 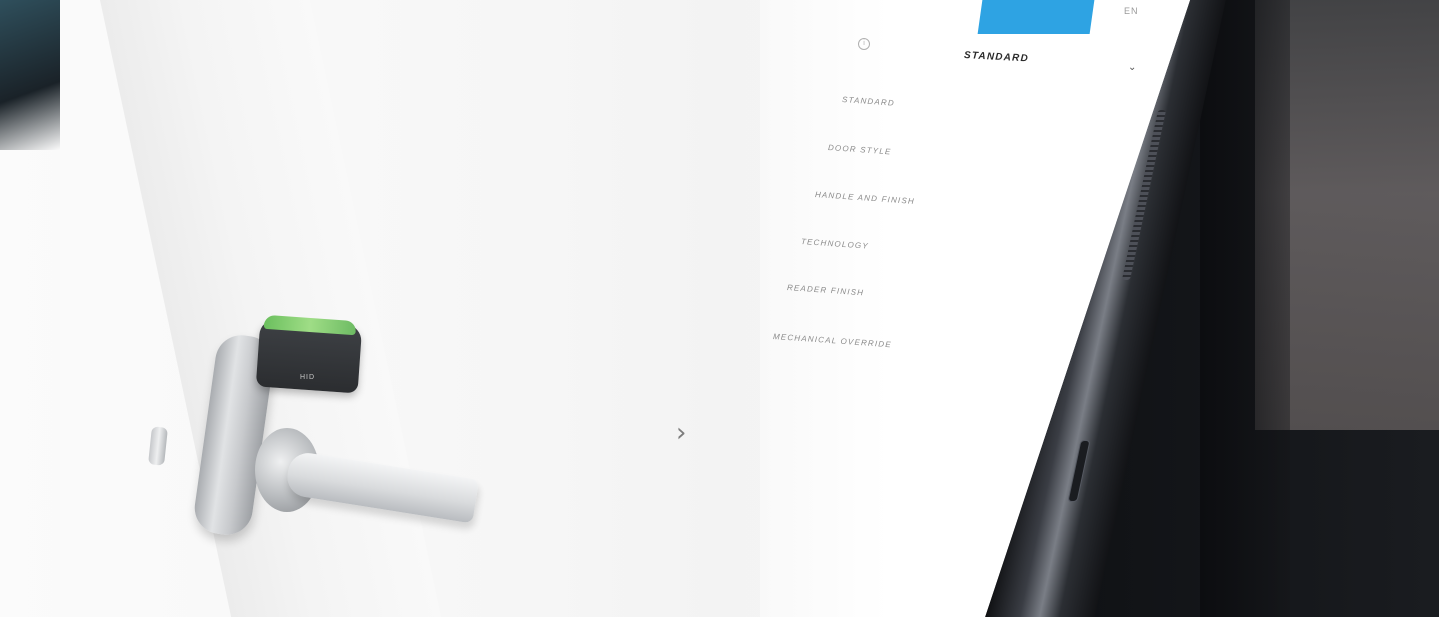 What do you see at coordinates (1245, 308) in the screenshot?
I see `background-shadow` at bounding box center [1245, 308].